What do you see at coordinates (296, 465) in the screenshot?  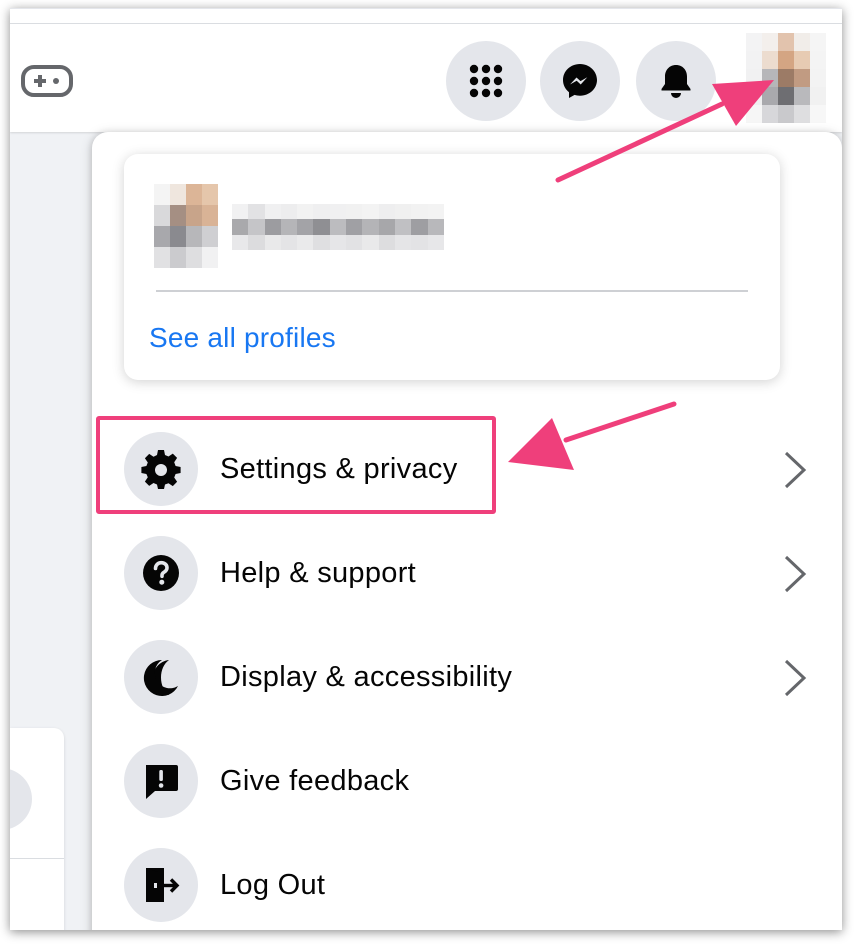 I see `annotation-highlight-box` at bounding box center [296, 465].